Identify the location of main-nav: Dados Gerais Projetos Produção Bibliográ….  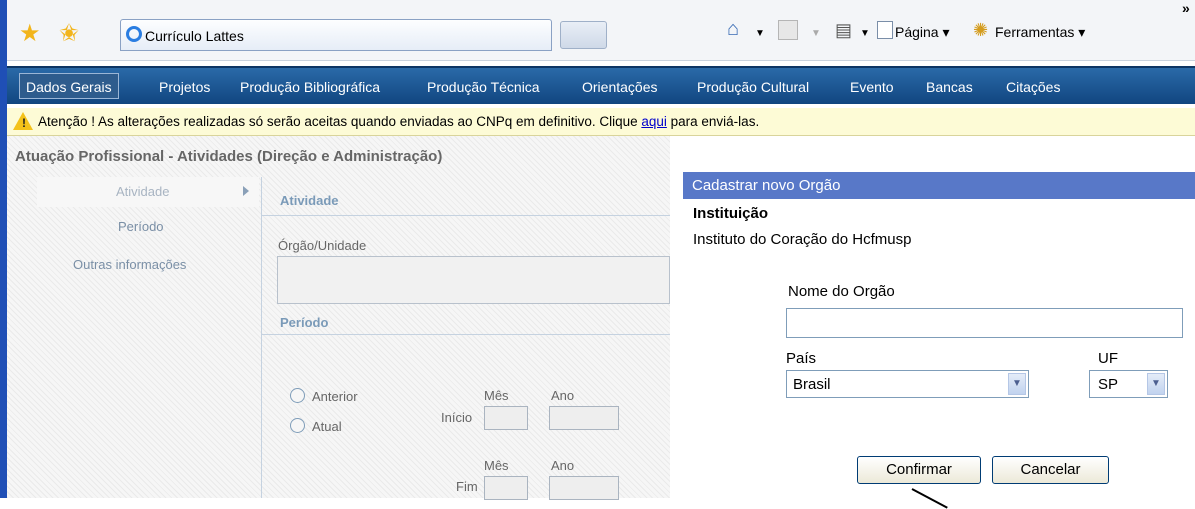
(601, 85).